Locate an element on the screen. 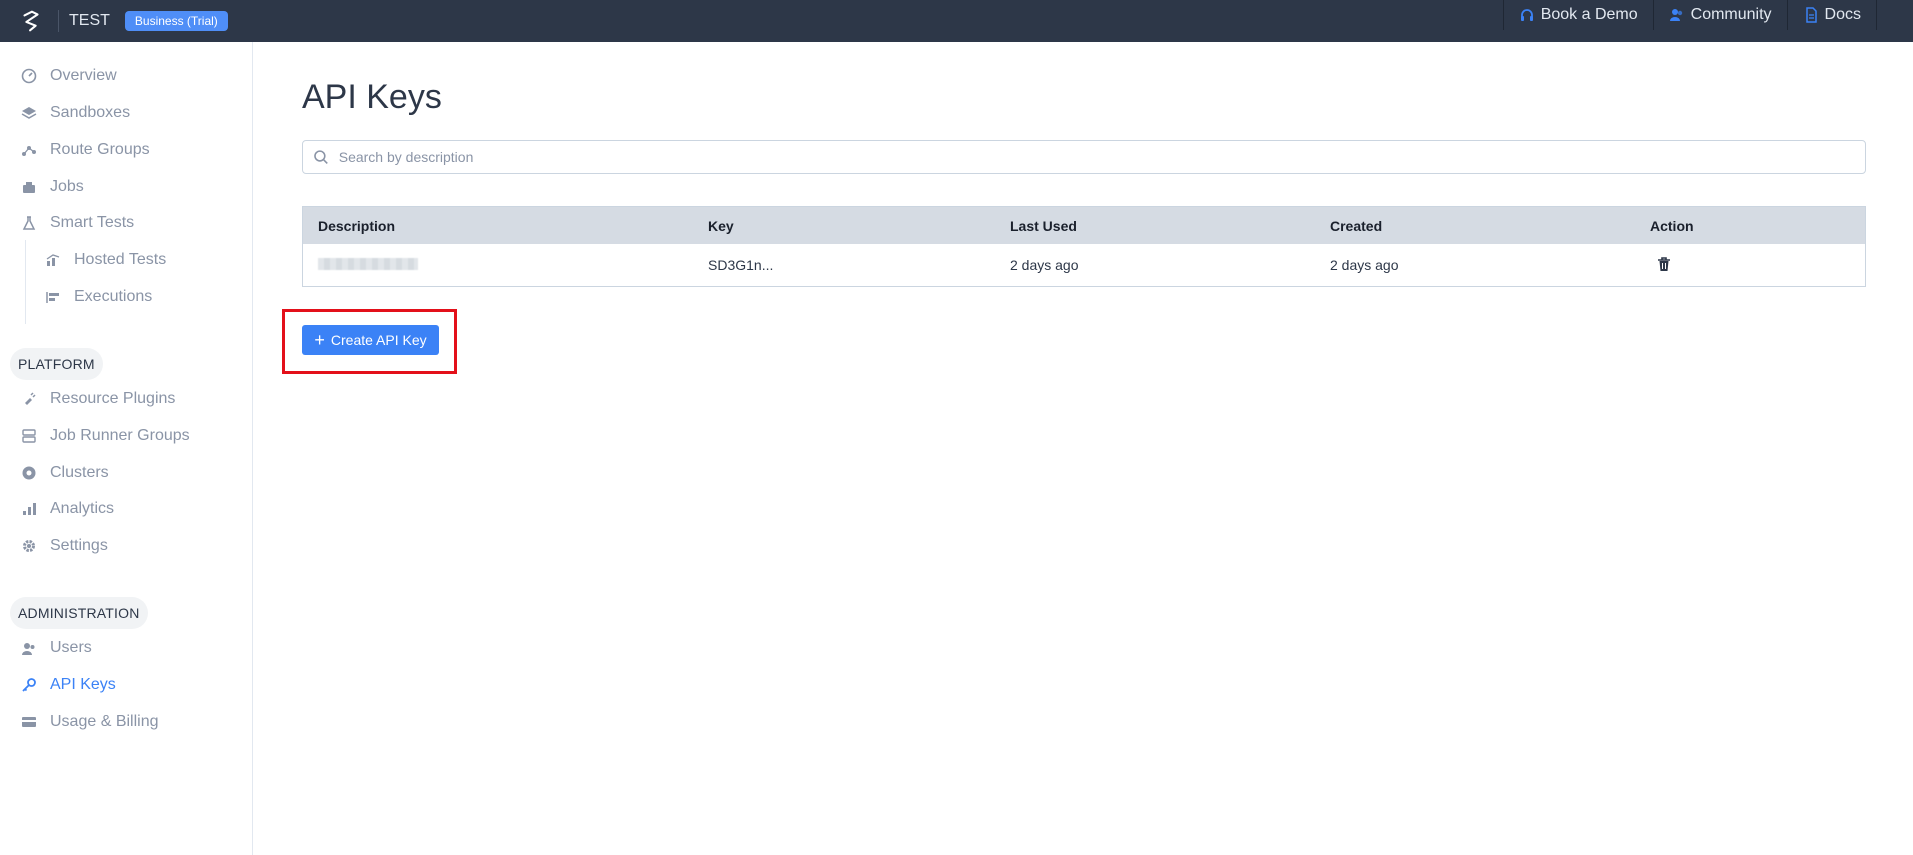  chart-icon is located at coordinates (53, 260).